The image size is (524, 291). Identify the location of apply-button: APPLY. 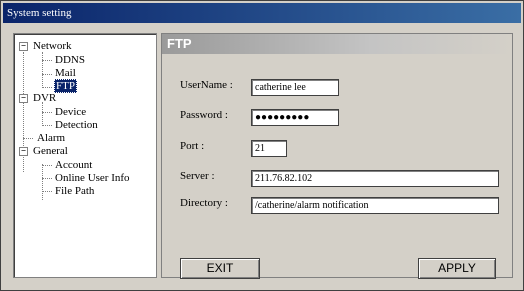
(457, 268).